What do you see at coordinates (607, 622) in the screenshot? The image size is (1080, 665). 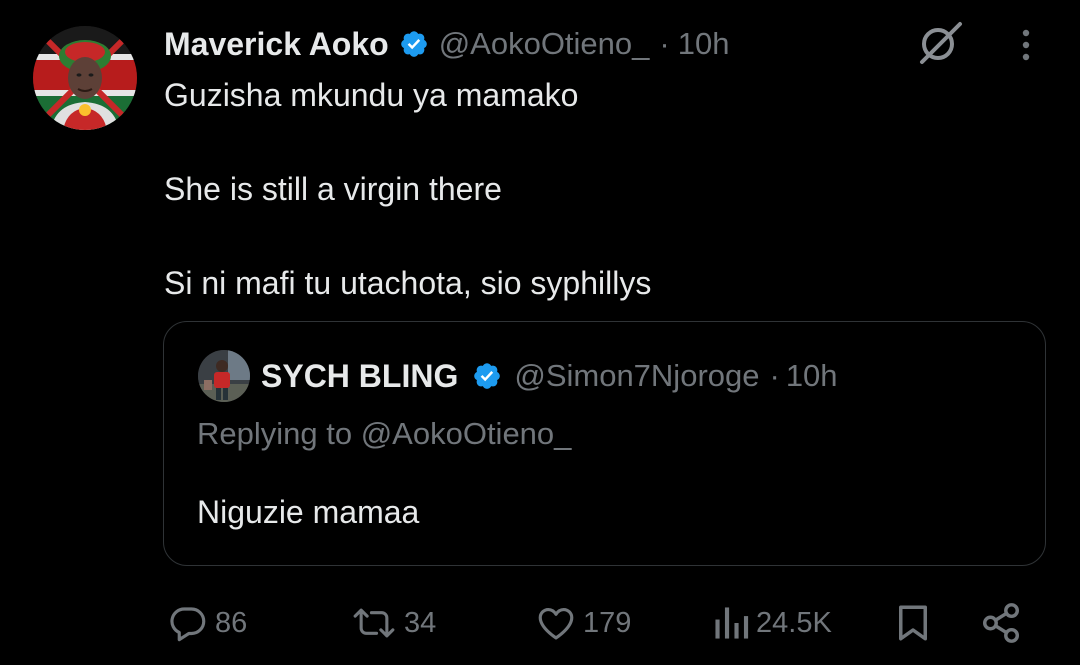 I see `like-count: 179` at bounding box center [607, 622].